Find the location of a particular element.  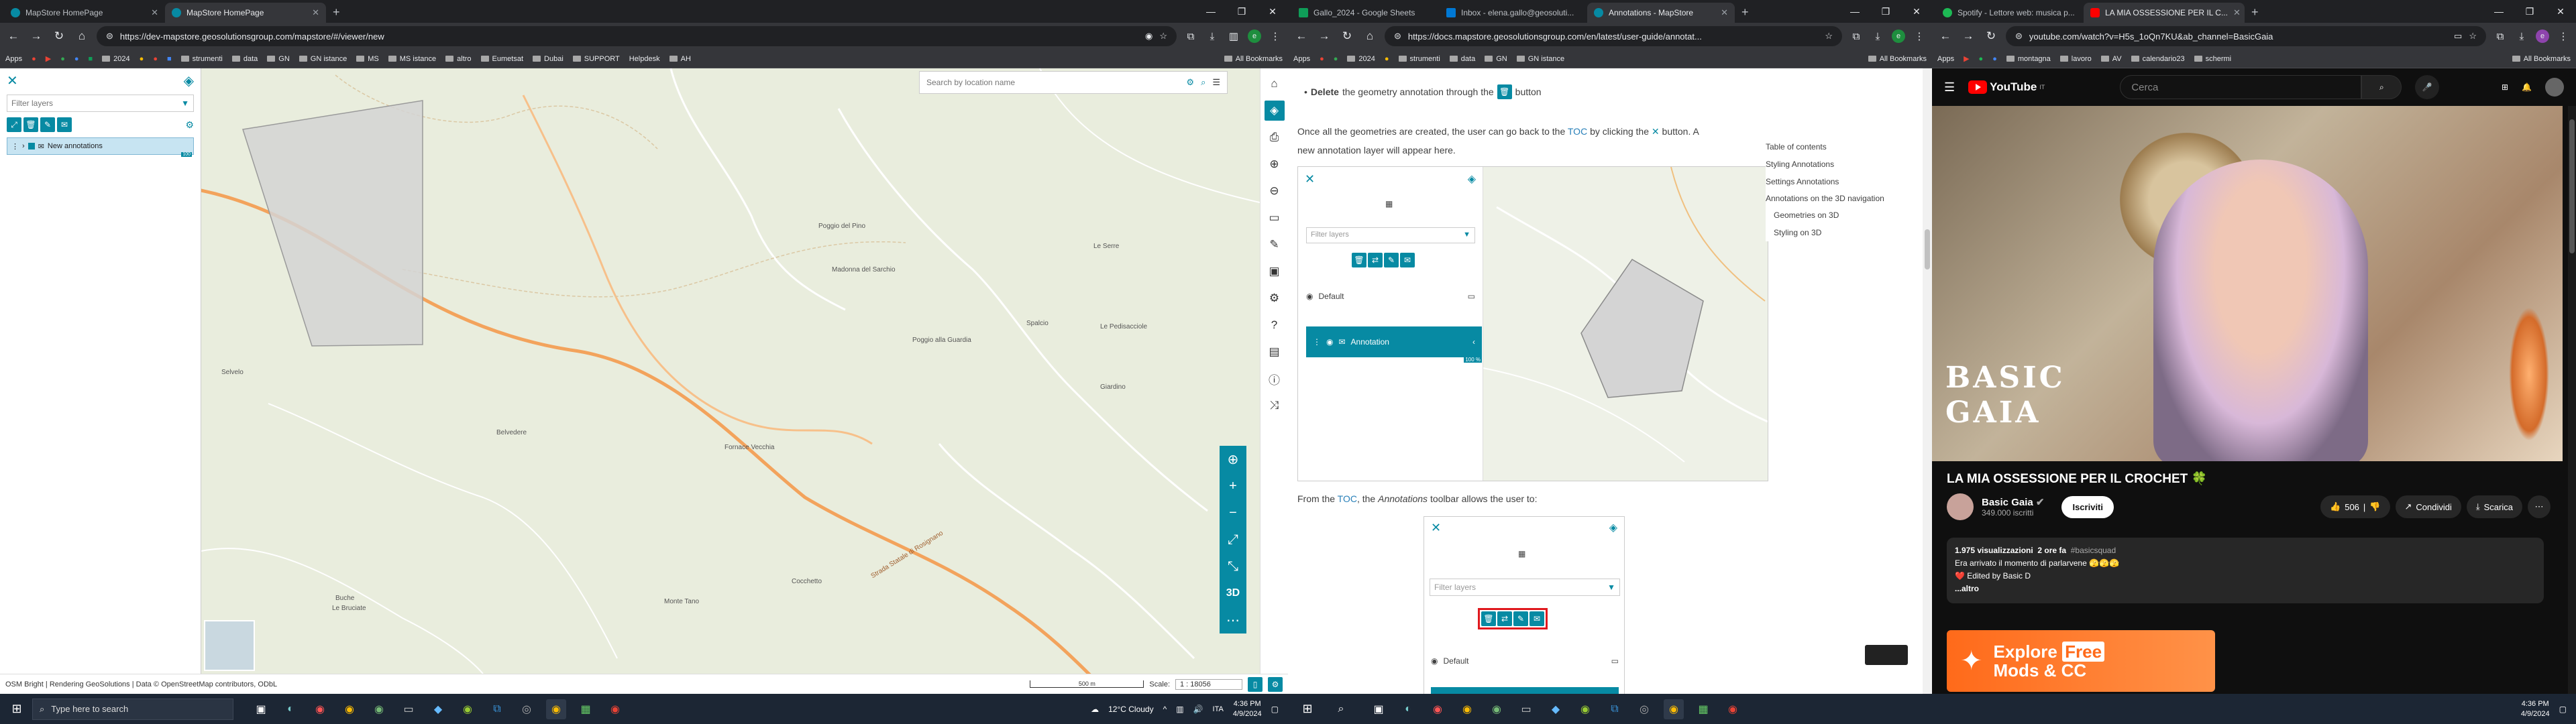

filter-layers-input is located at coordinates (91, 103).